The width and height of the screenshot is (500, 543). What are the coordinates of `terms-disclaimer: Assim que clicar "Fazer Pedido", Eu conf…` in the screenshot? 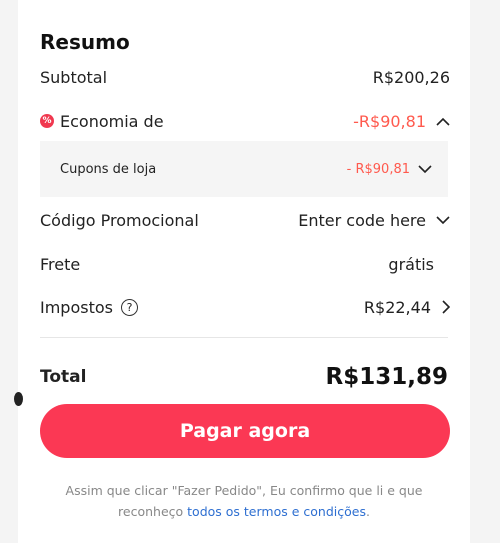 It's located at (244, 501).